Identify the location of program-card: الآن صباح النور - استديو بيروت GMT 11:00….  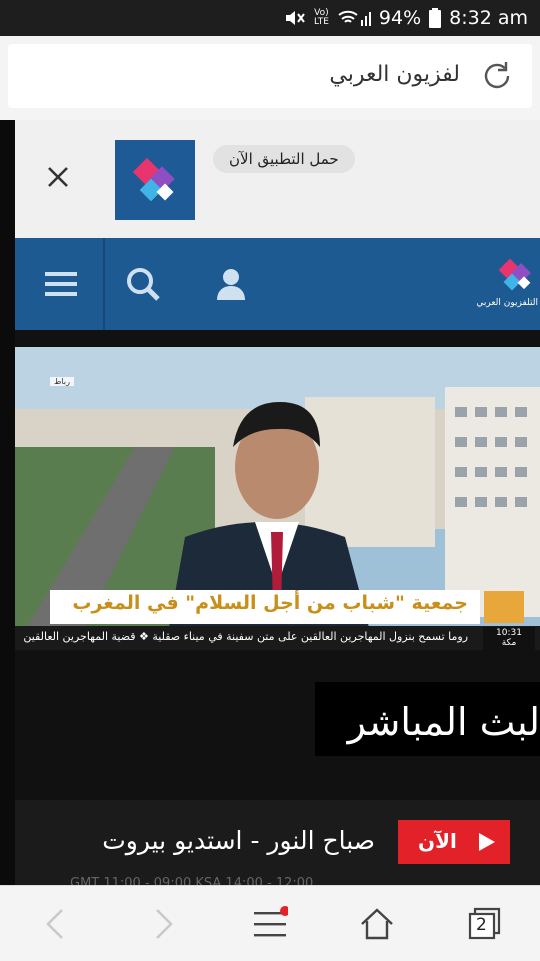
(277, 842).